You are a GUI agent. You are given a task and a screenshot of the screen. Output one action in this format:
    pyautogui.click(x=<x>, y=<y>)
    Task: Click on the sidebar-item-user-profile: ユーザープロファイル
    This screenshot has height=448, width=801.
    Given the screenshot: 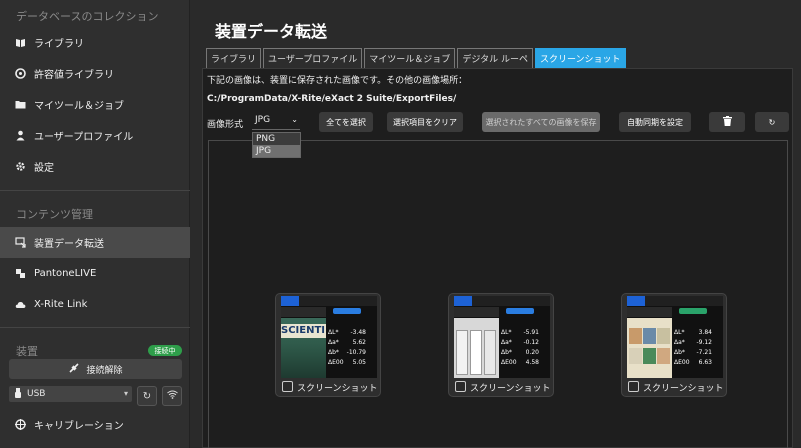 What is the action you would take?
    pyautogui.click(x=95, y=135)
    